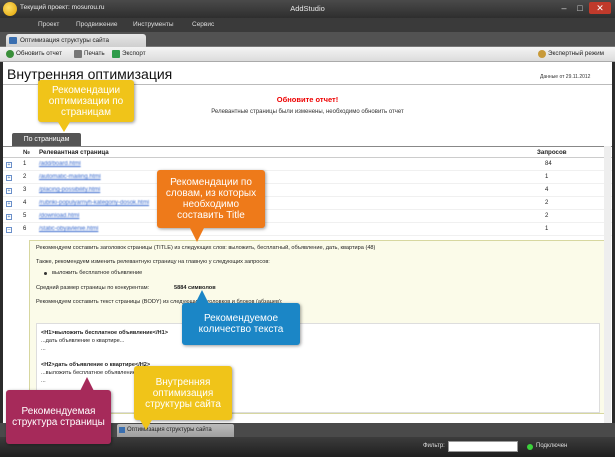  Describe the element at coordinates (26, 152) in the screenshot. I see `col-num: №` at that location.